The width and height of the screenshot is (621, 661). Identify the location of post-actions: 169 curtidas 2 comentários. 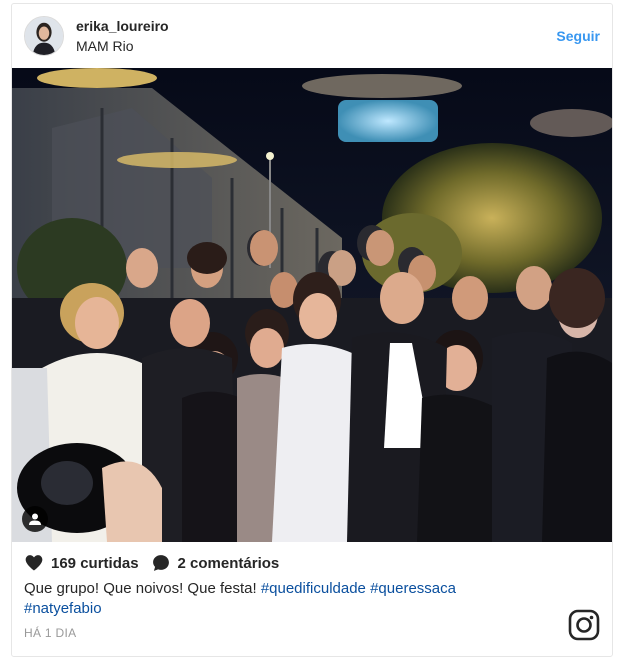
(151, 563).